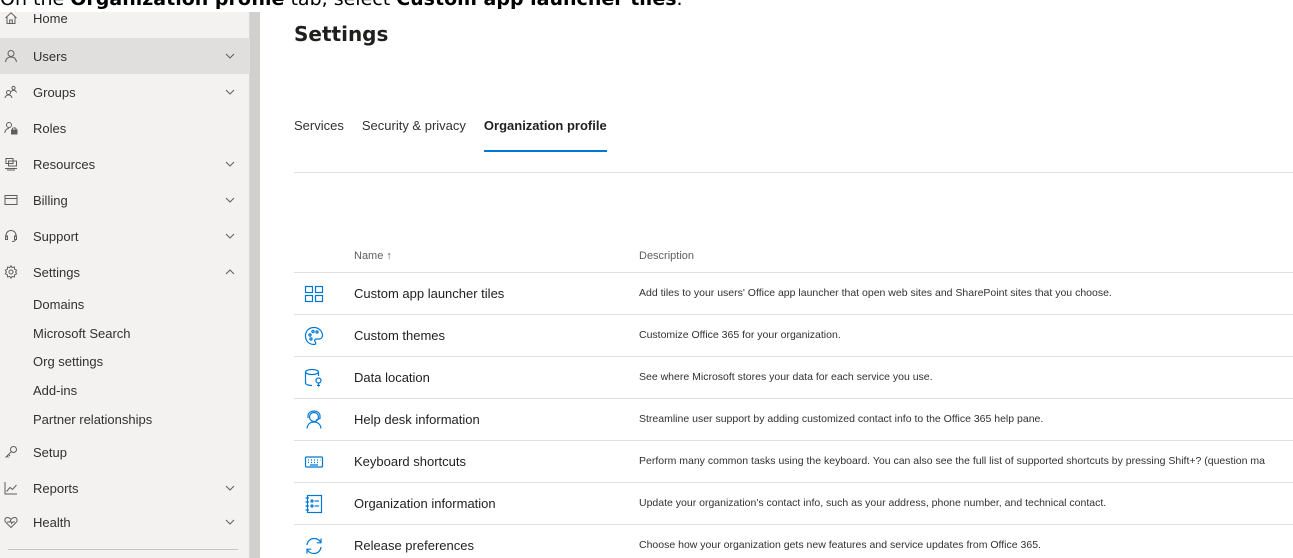  I want to click on tab-services: Services, so click(319, 133).